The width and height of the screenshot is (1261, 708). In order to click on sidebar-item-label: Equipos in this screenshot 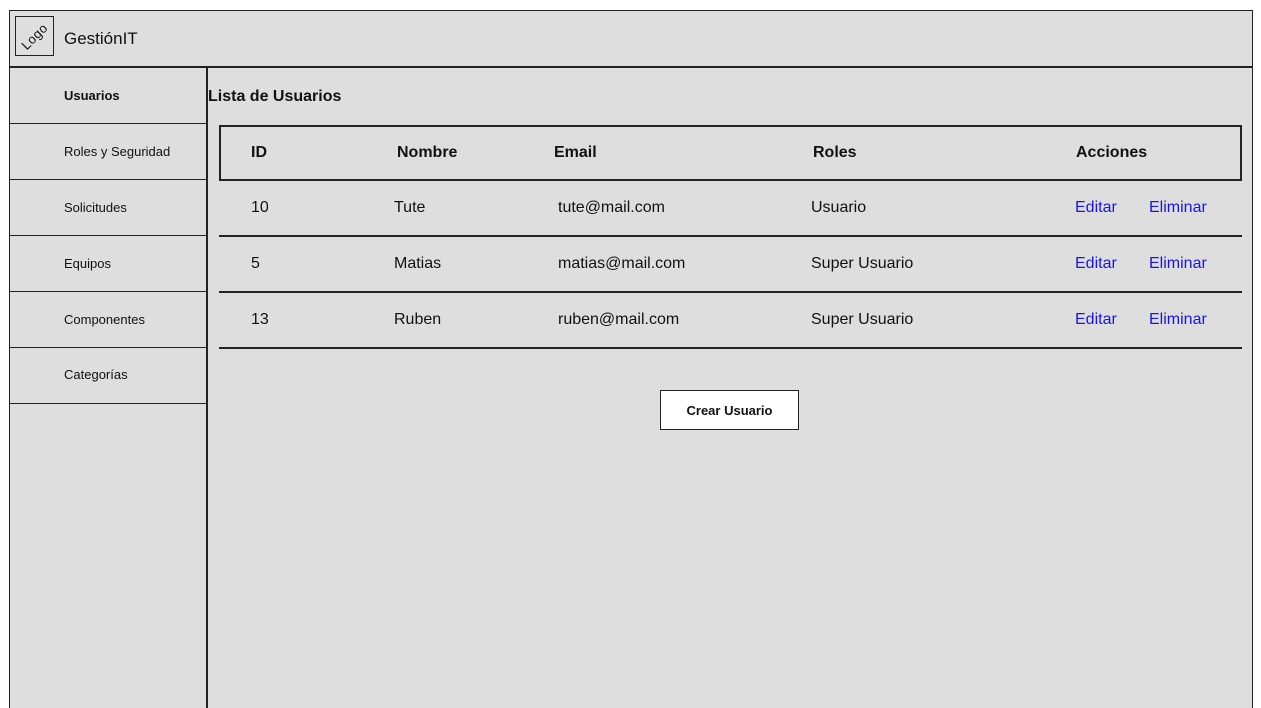, I will do `click(87, 263)`.